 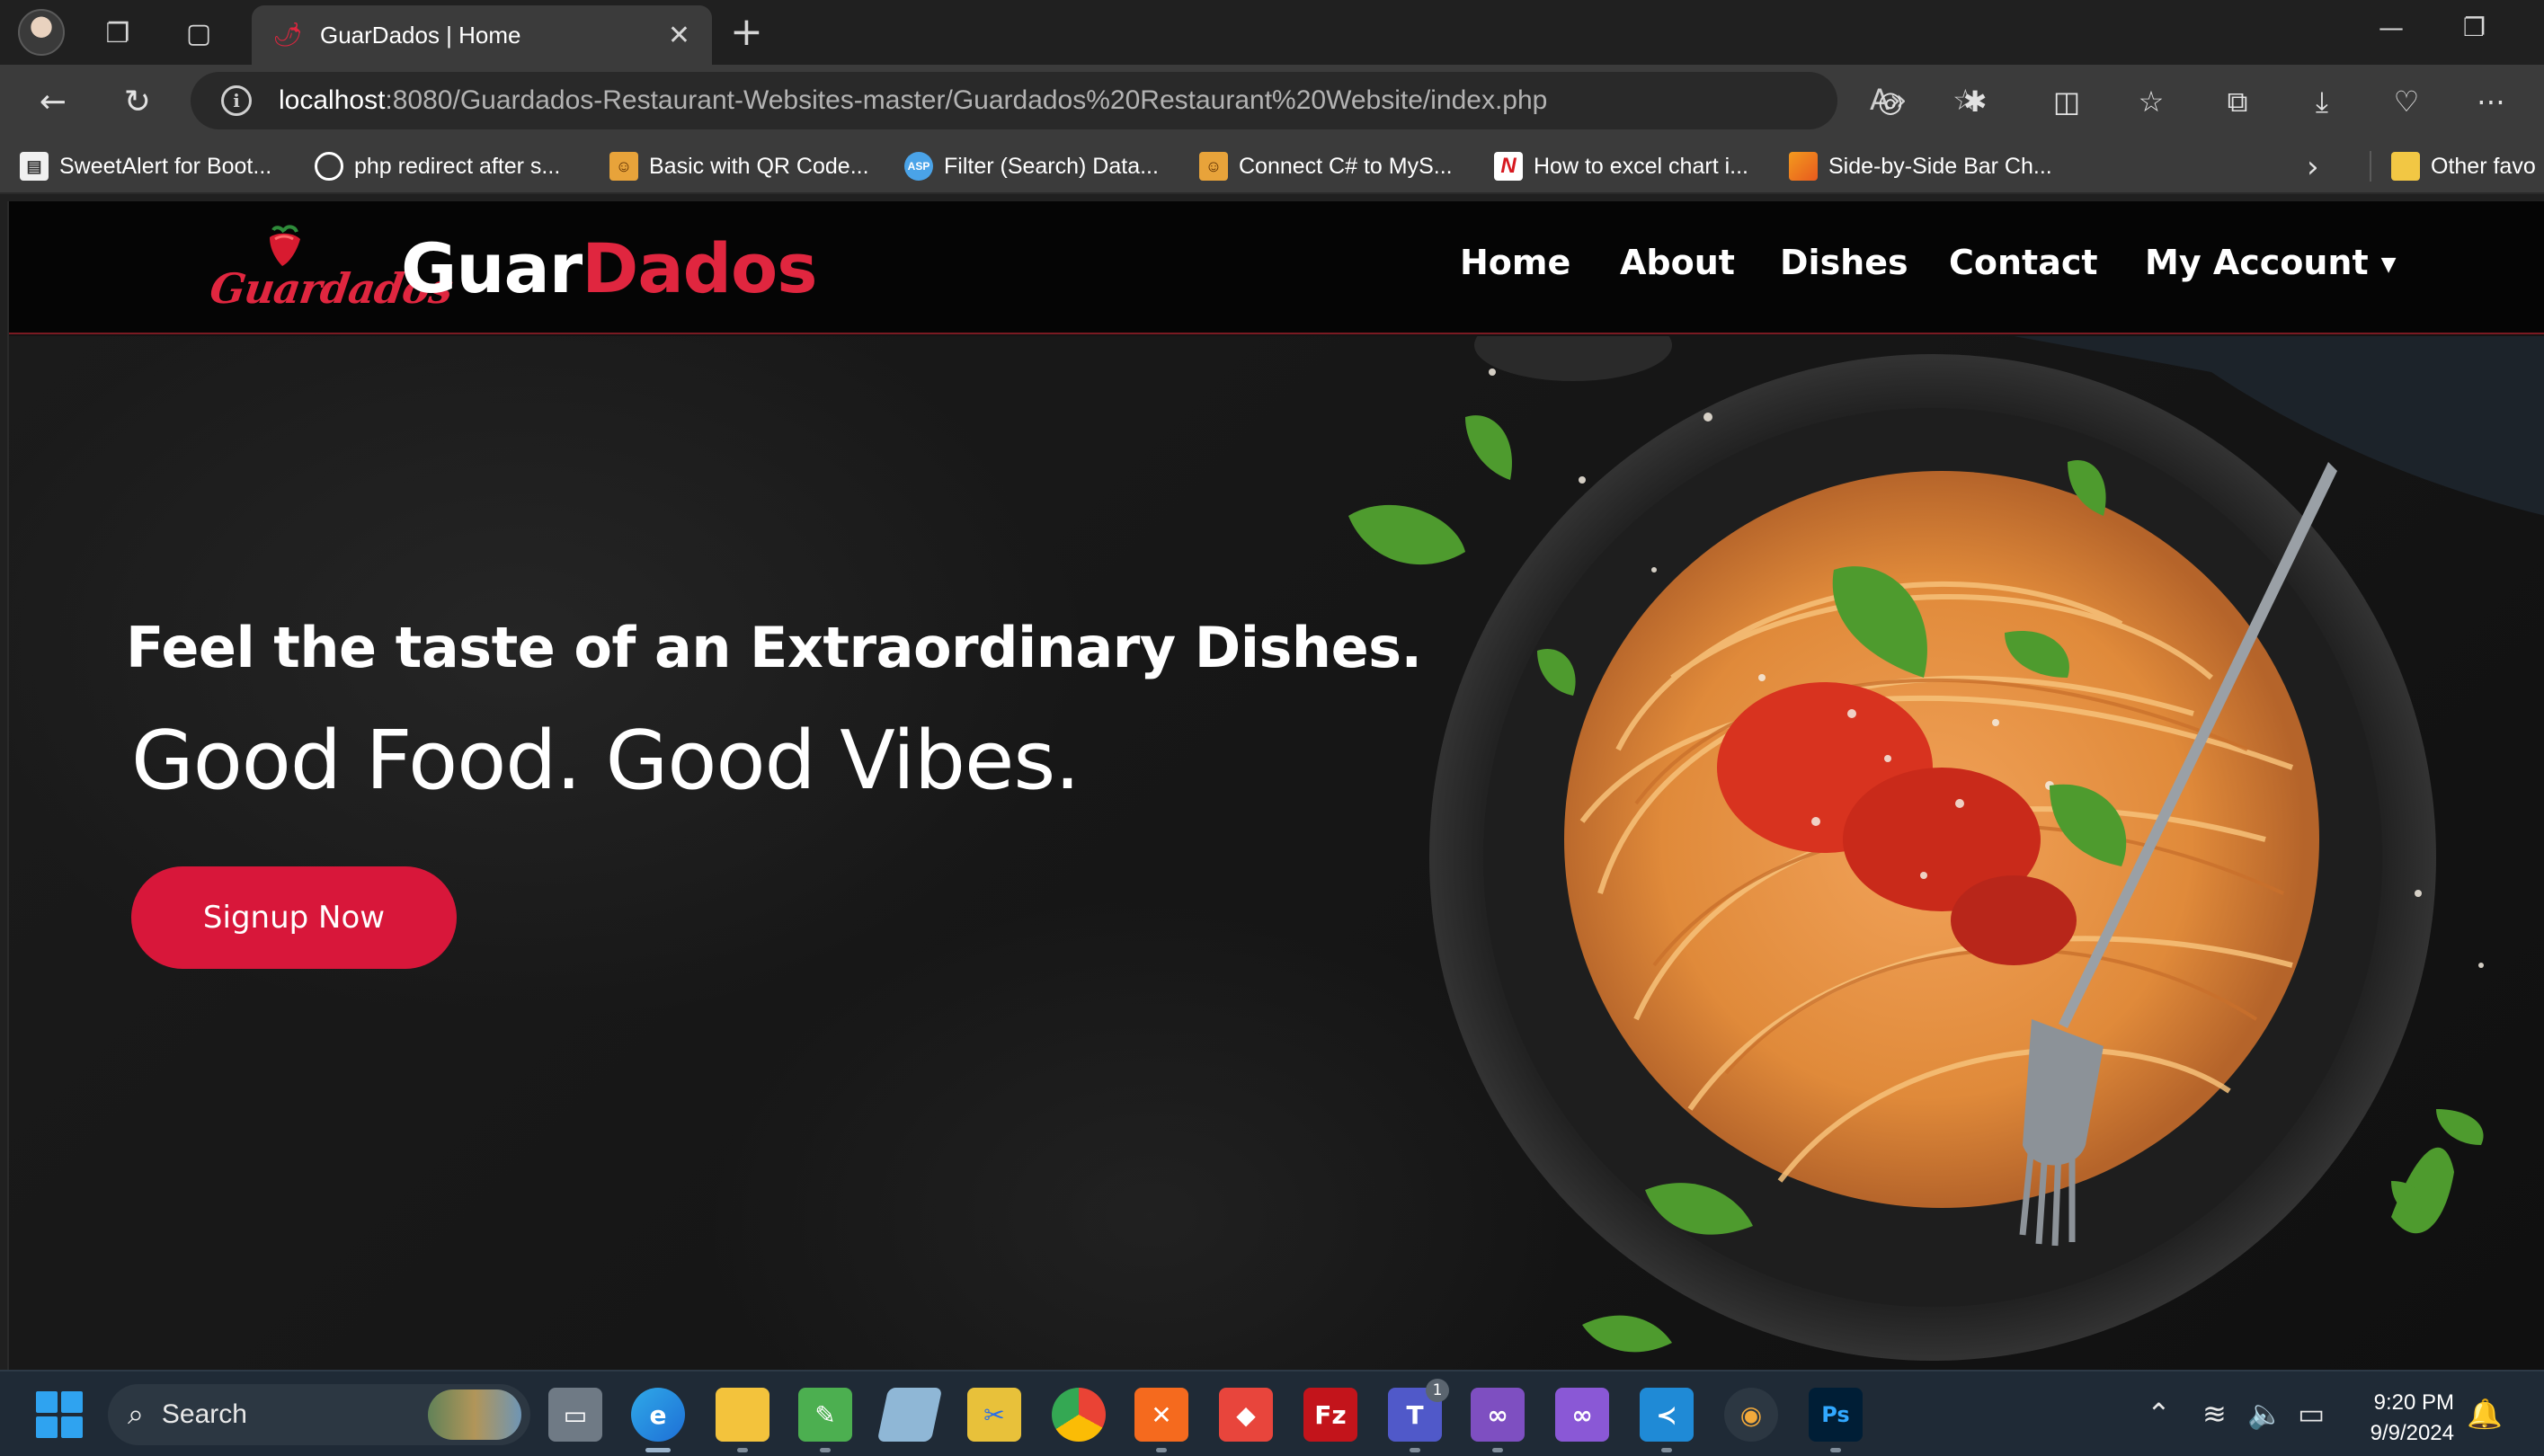 I want to click on n-logo-icon: N, so click(x=1508, y=166).